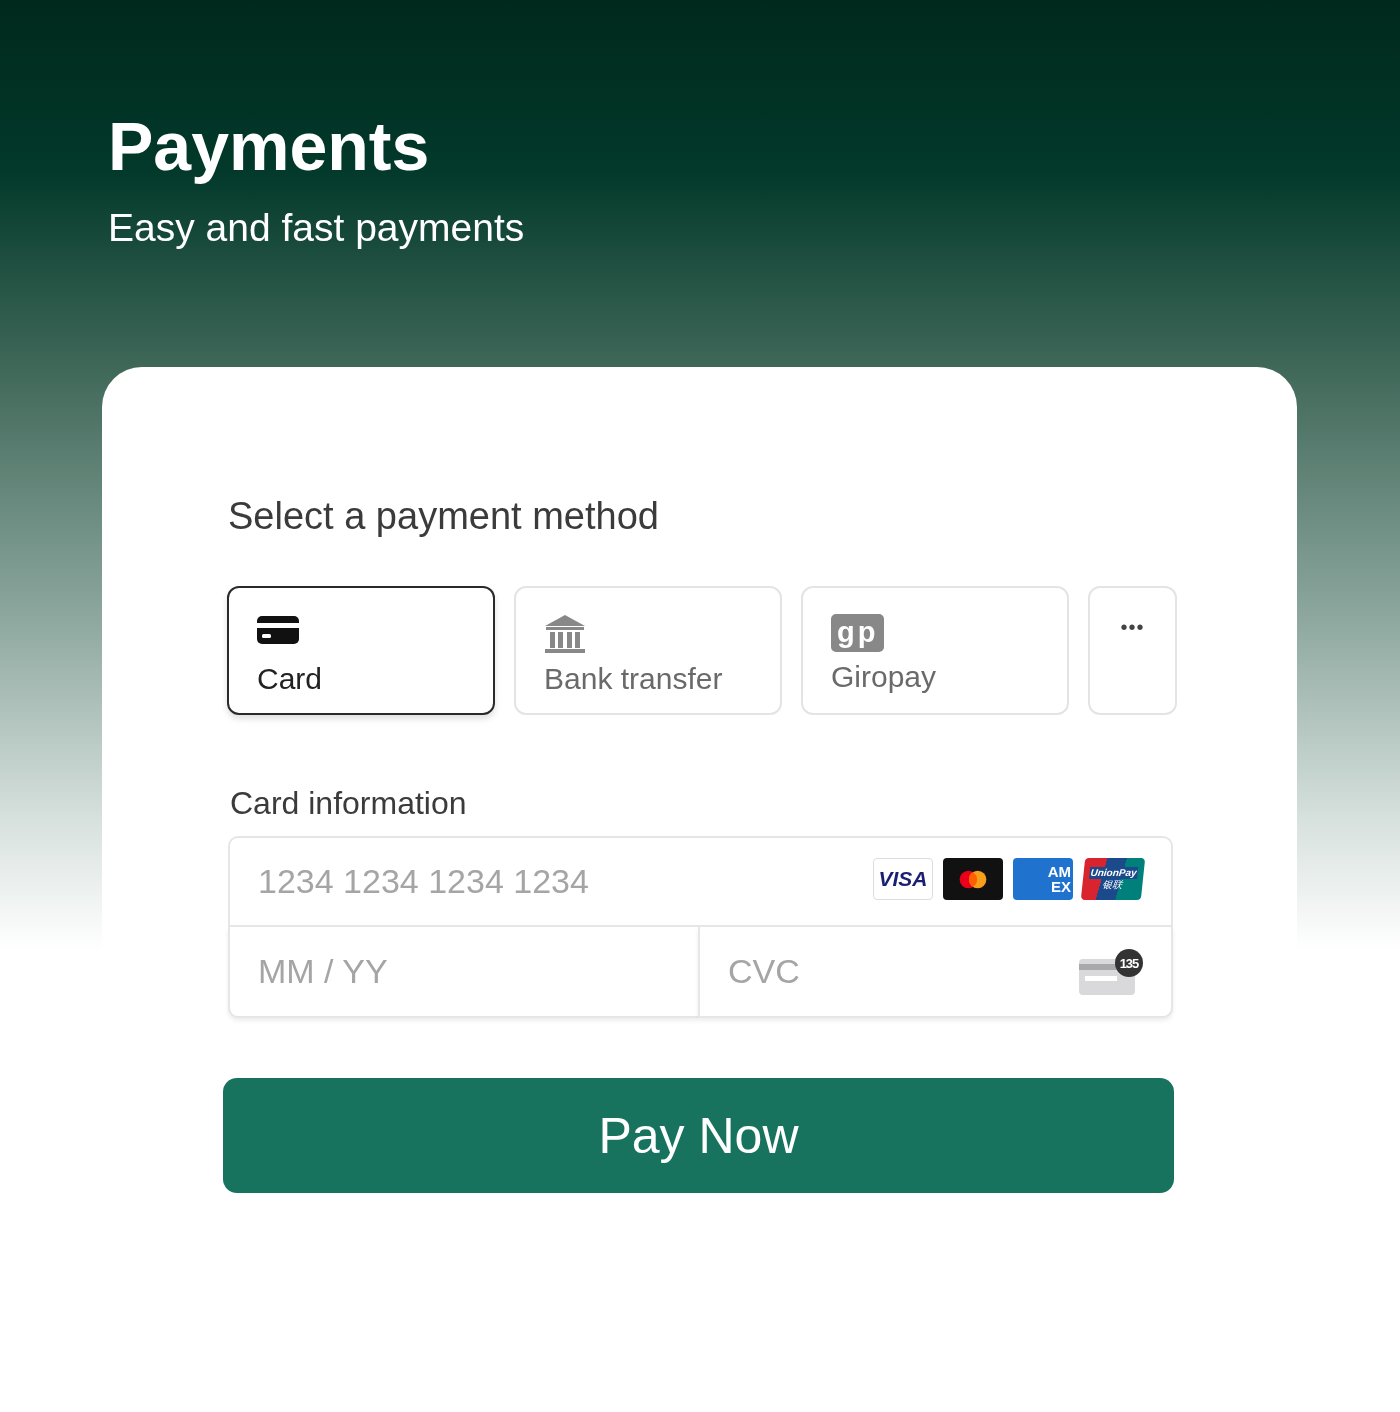  I want to click on more-options-tab: •••, so click(1132, 650).